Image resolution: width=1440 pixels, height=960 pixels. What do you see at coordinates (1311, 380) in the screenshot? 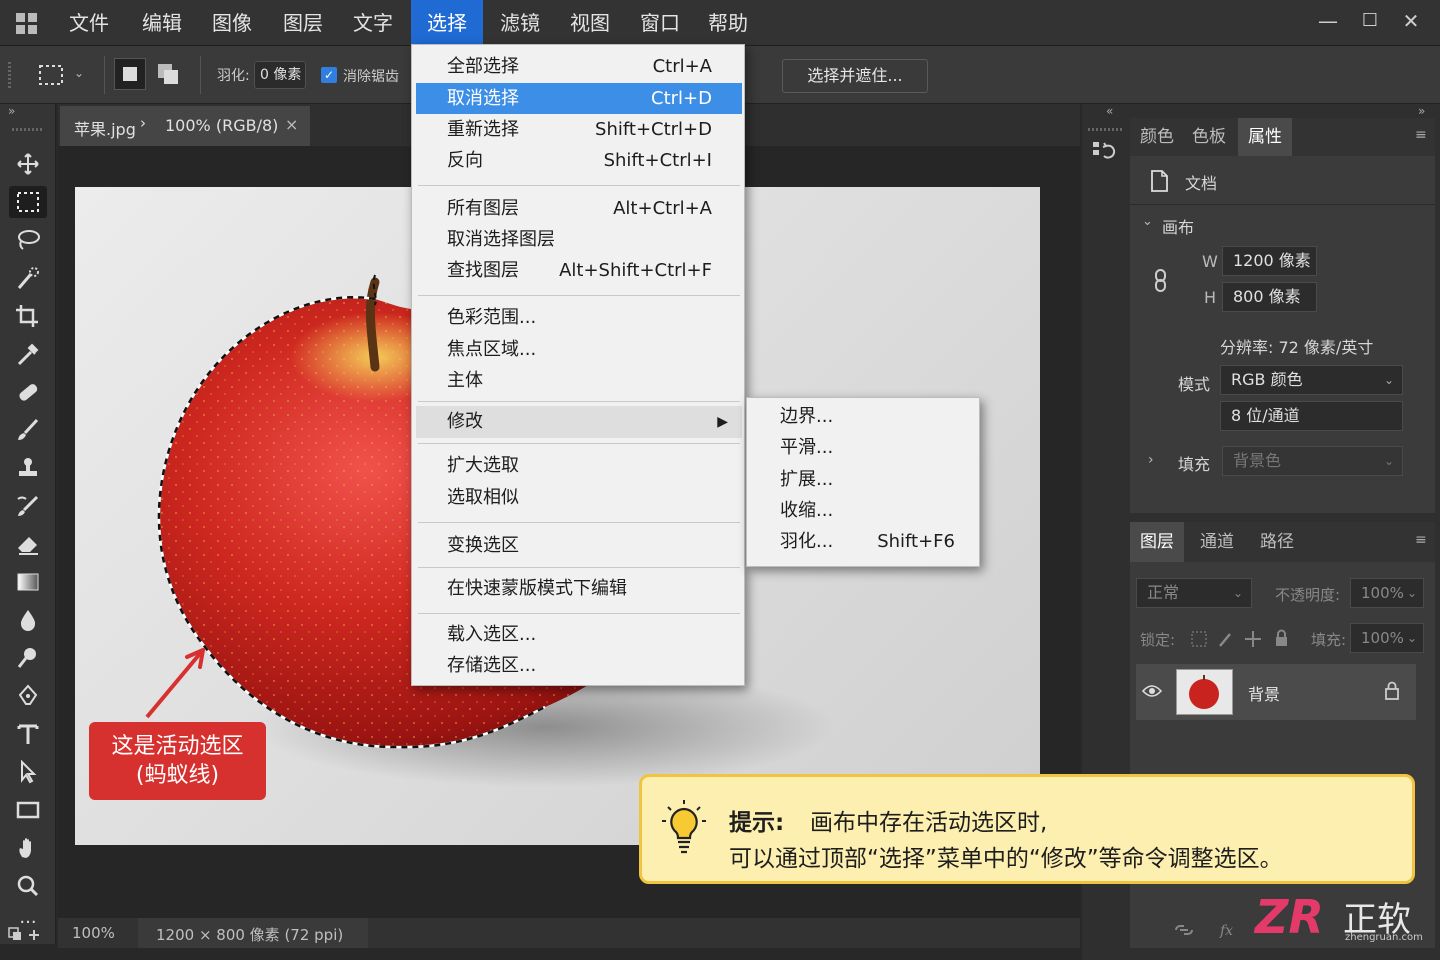
I see `mode-select: RGB 颜色 ⌄` at bounding box center [1311, 380].